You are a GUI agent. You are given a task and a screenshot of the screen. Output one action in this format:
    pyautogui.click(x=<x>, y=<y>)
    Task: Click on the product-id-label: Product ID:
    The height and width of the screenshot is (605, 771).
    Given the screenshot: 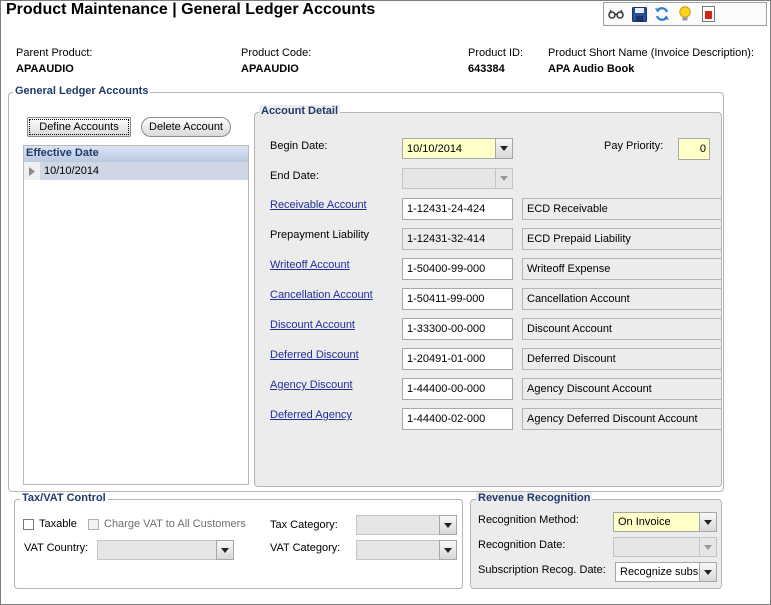 What is the action you would take?
    pyautogui.click(x=496, y=53)
    